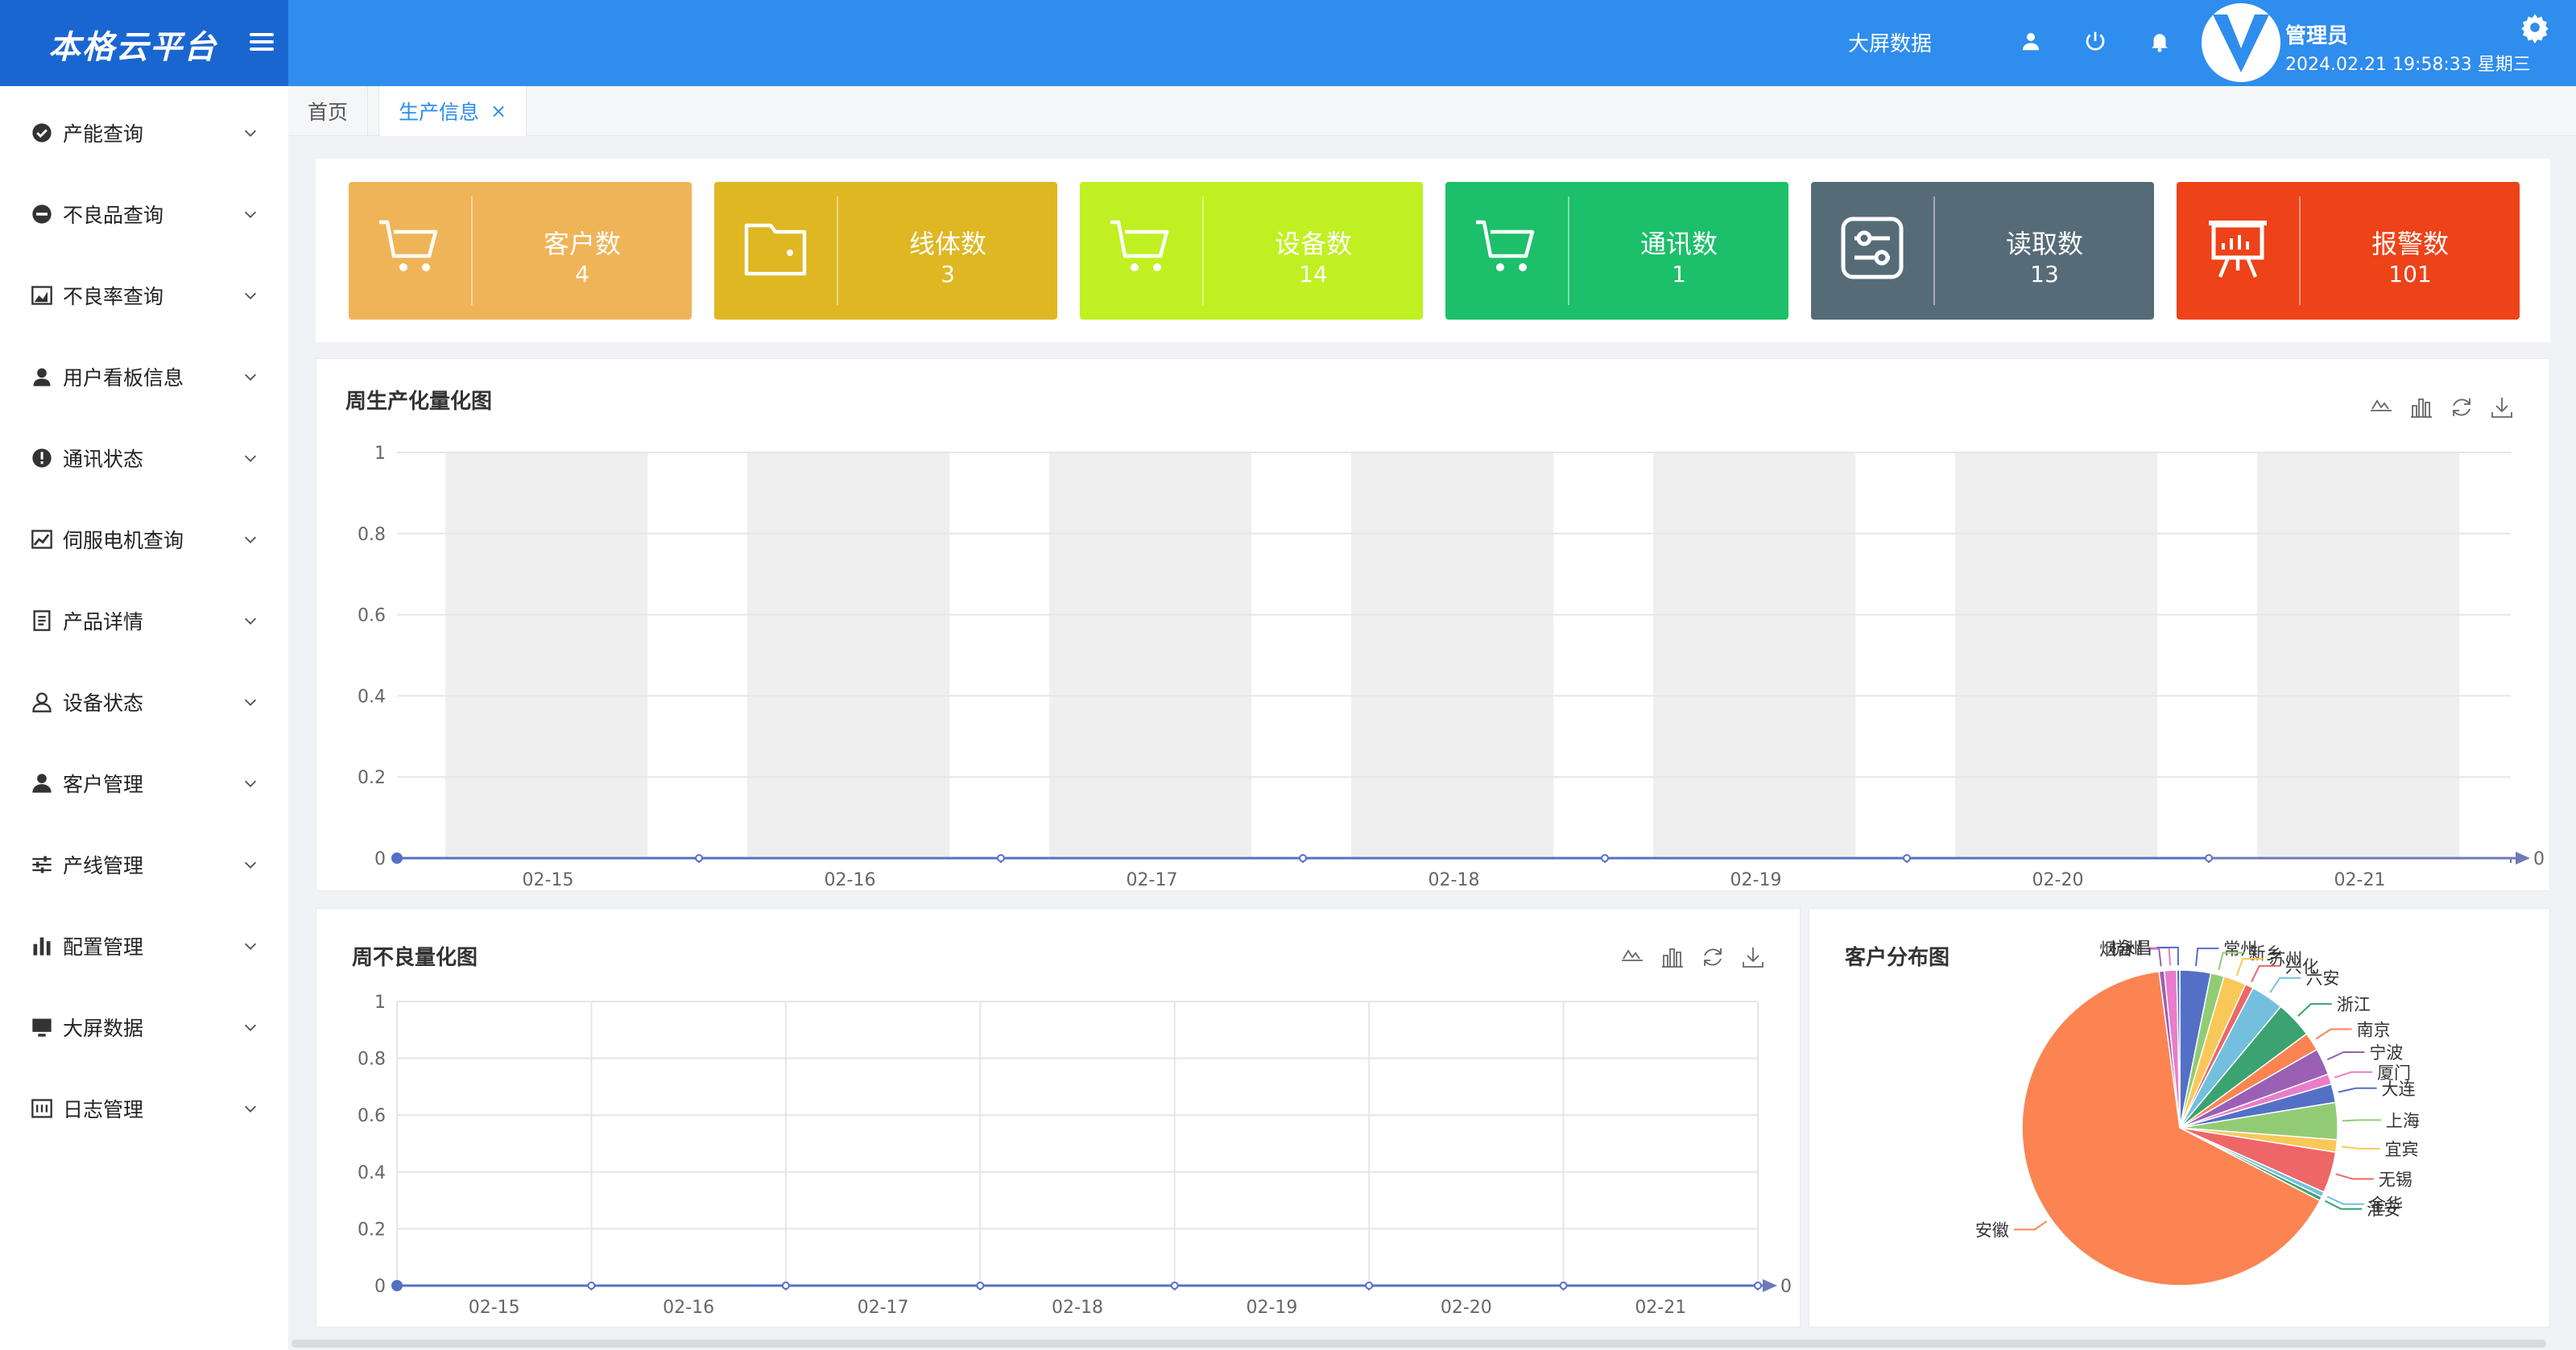  I want to click on sidebar-item: 产线管理, so click(144, 864).